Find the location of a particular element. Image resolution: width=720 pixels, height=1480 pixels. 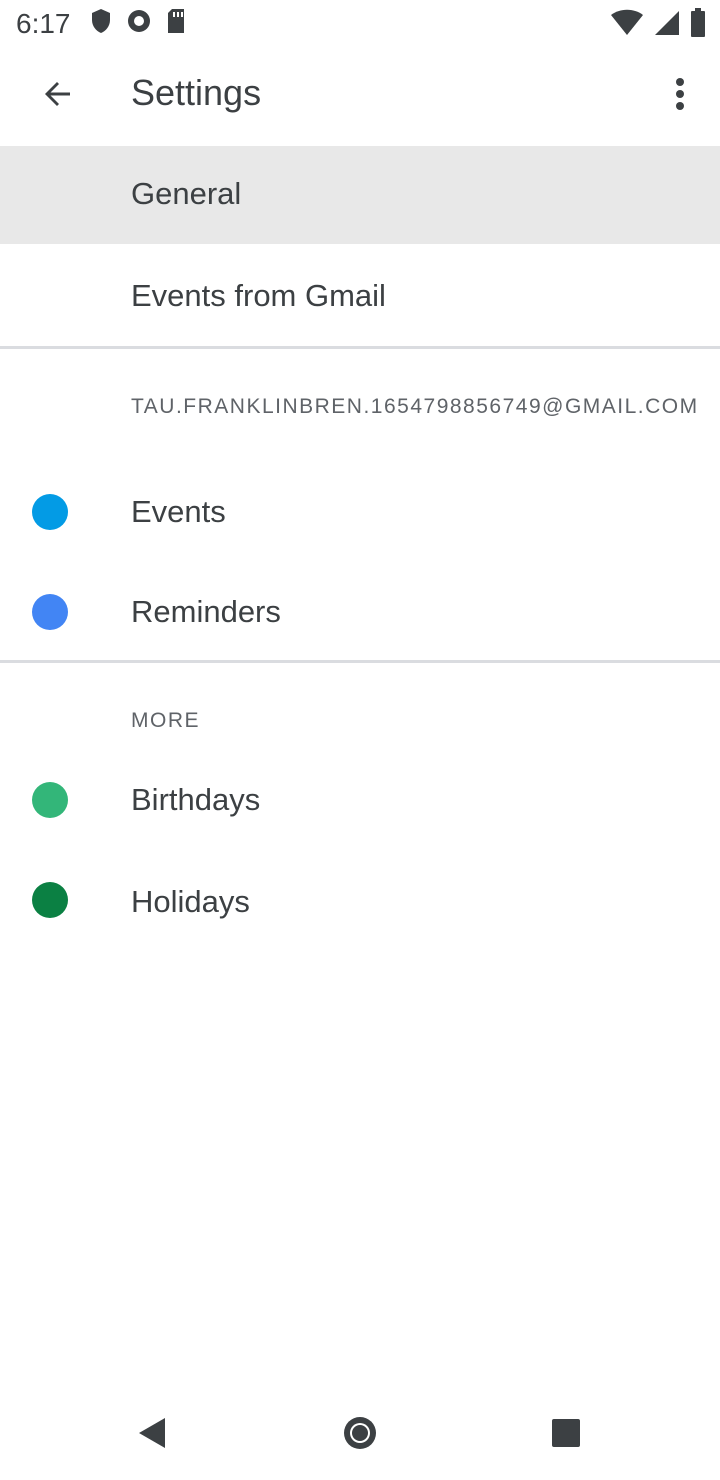

more-vert-icon is located at coordinates (680, 96).